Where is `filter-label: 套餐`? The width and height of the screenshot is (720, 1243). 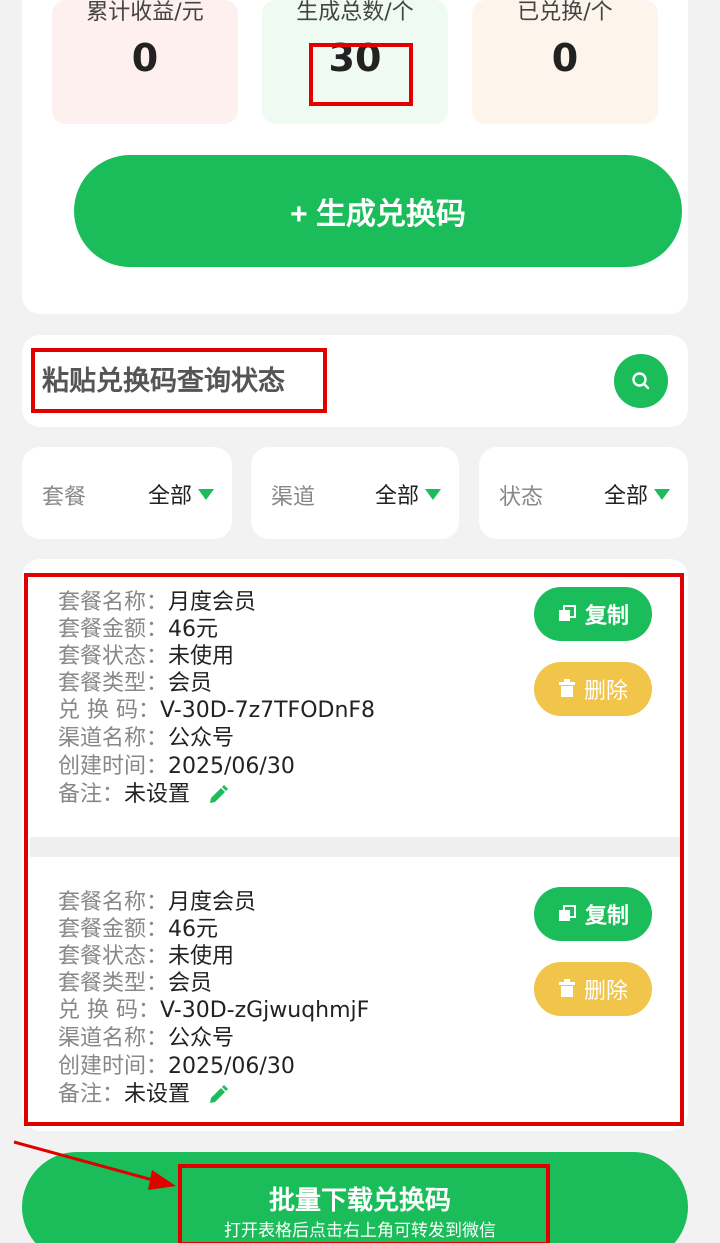 filter-label: 套餐 is located at coordinates (64, 497).